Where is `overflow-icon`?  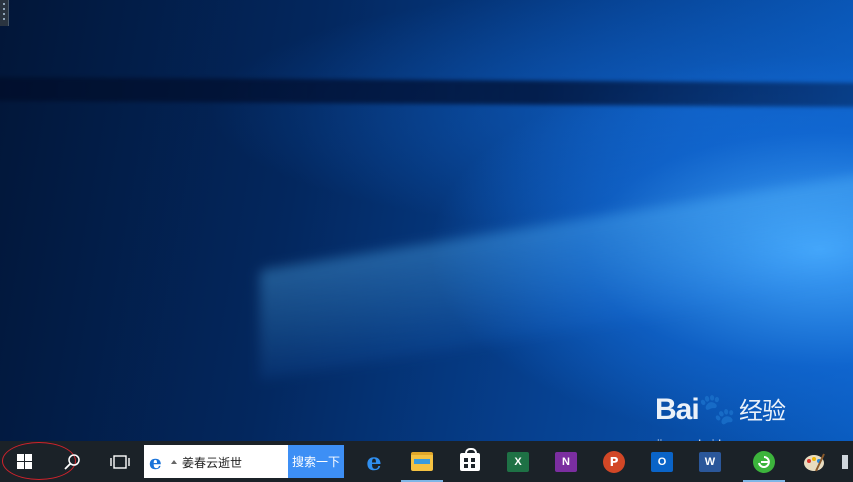
overflow-icon is located at coordinates (844, 461).